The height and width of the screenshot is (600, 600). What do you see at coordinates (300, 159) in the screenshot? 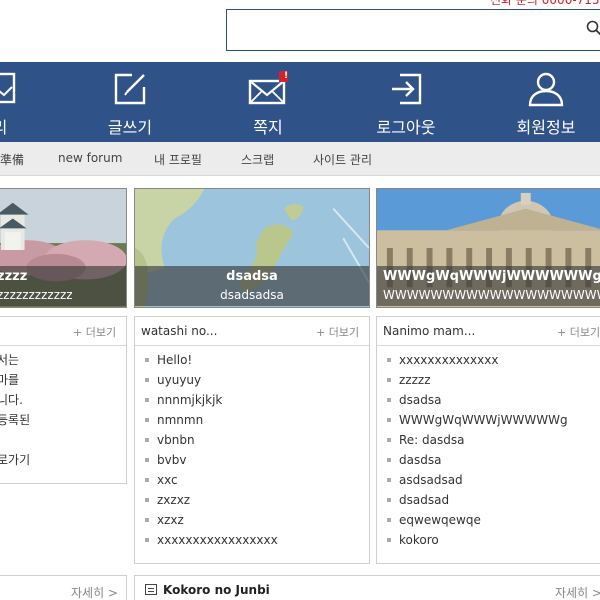
I see `sub-nav: 準備 new forum 내 프로필 스크랩 사이트 관리` at bounding box center [300, 159].